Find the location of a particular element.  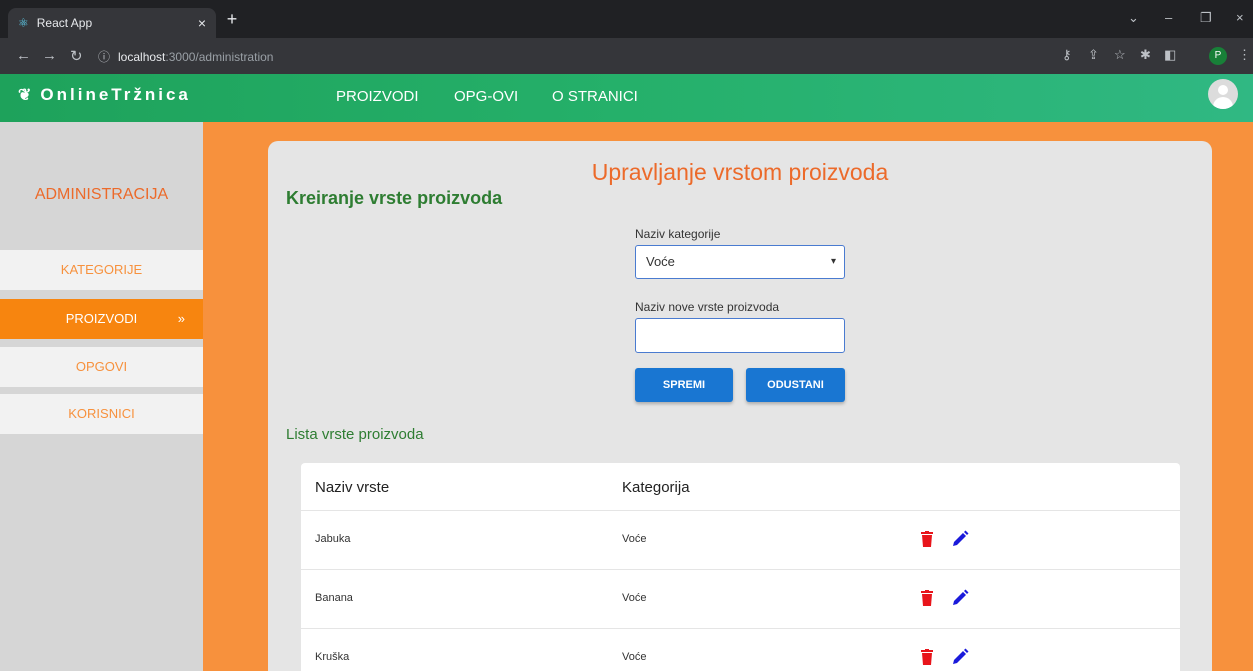

table-header: Naziv vrste Kategorija is located at coordinates (740, 487).